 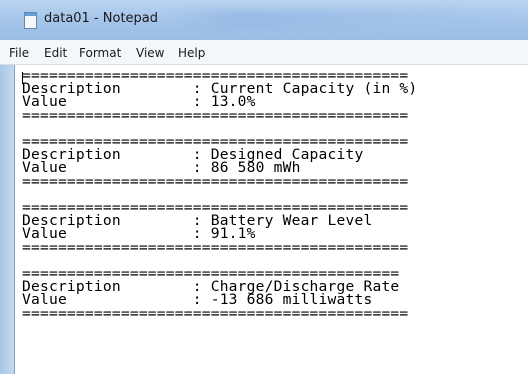 What do you see at coordinates (150, 53) in the screenshot?
I see `menu-view: View` at bounding box center [150, 53].